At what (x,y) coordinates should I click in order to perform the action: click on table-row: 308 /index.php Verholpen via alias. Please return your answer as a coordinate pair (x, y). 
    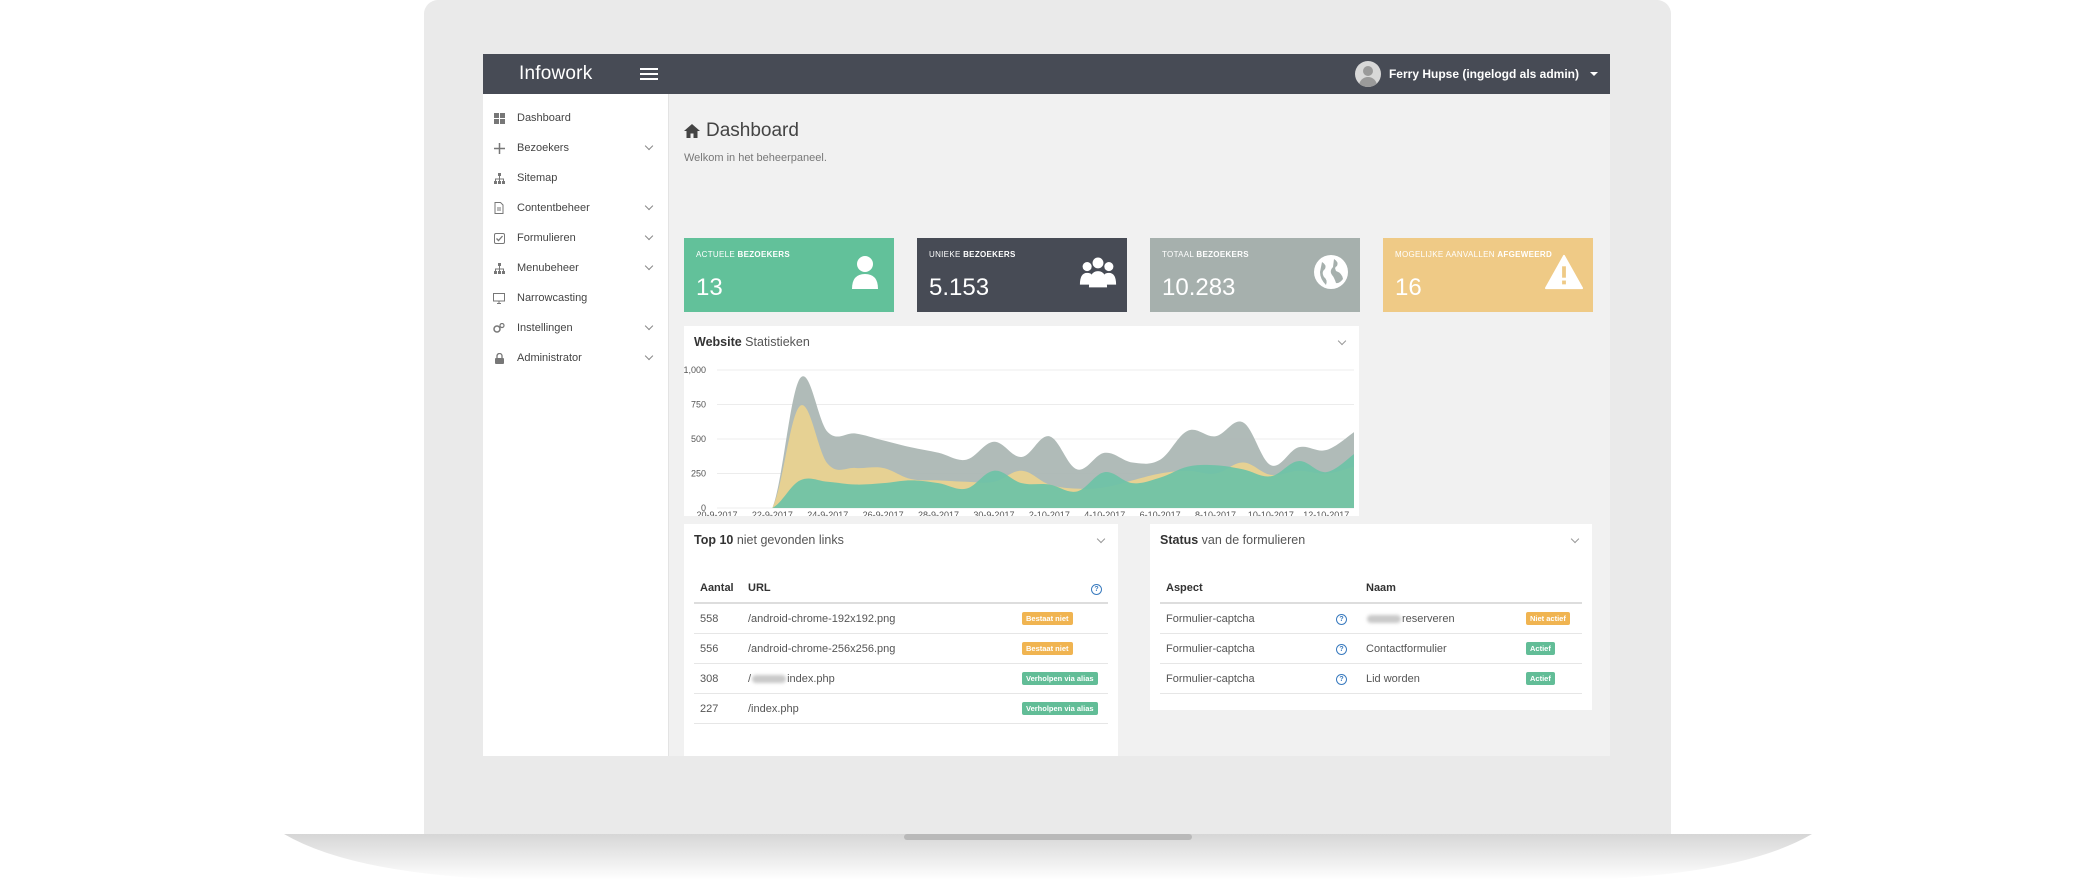
    Looking at the image, I should click on (901, 678).